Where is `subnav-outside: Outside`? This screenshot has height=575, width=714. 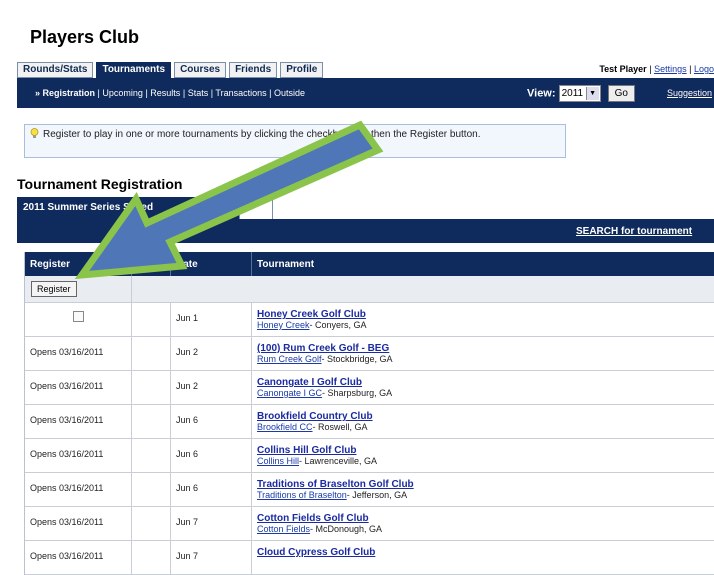
subnav-outside: Outside is located at coordinates (289, 93).